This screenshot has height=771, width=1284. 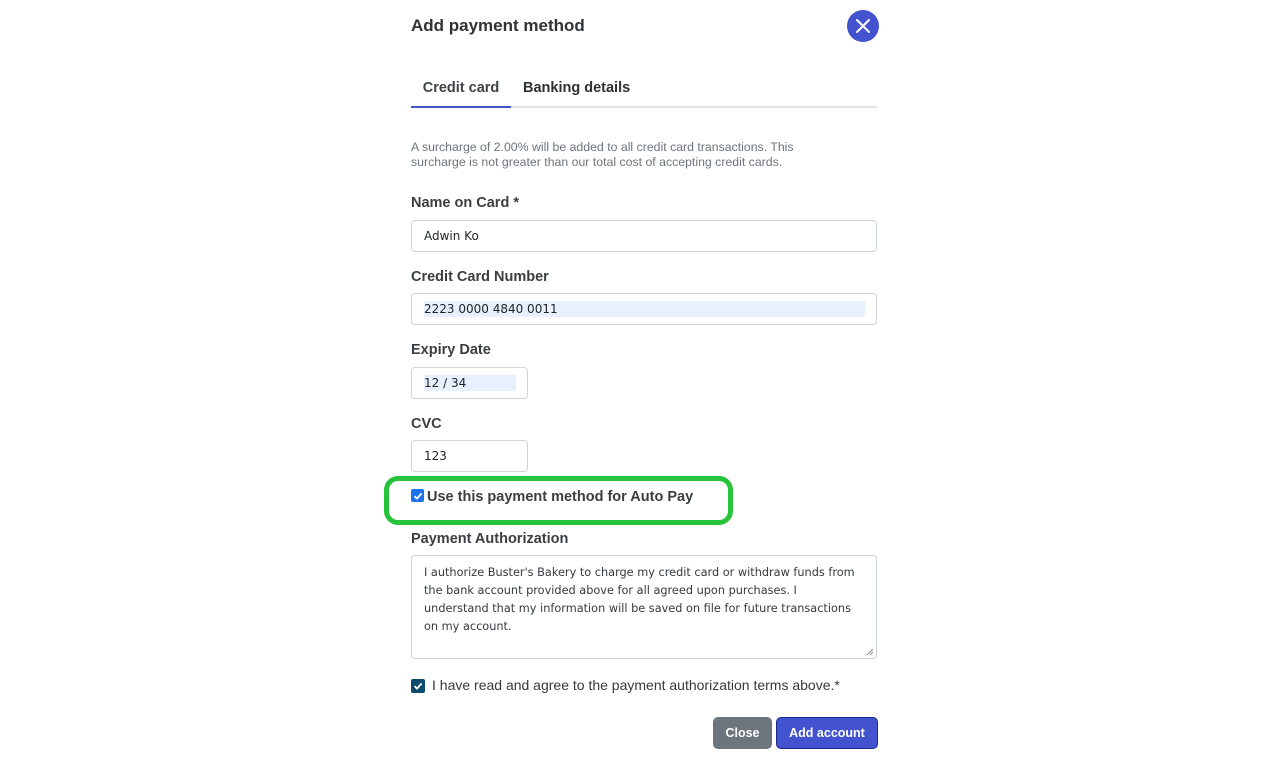 What do you see at coordinates (426, 424) in the screenshot?
I see `cvc-label: CVC` at bounding box center [426, 424].